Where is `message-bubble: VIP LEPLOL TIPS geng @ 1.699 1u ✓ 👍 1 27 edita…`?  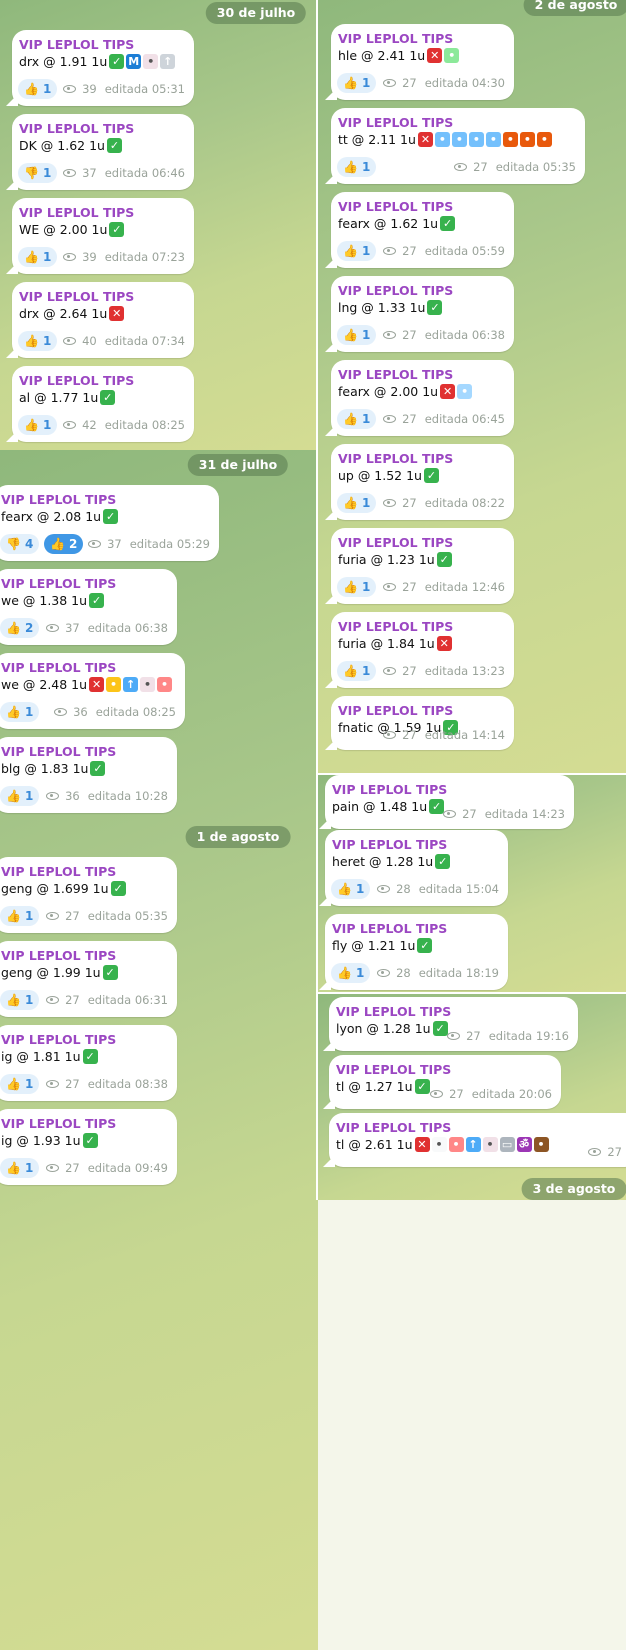 message-bubble: VIP LEPLOL TIPS geng @ 1.699 1u ✓ 👍 1 27 edita… is located at coordinates (88, 895).